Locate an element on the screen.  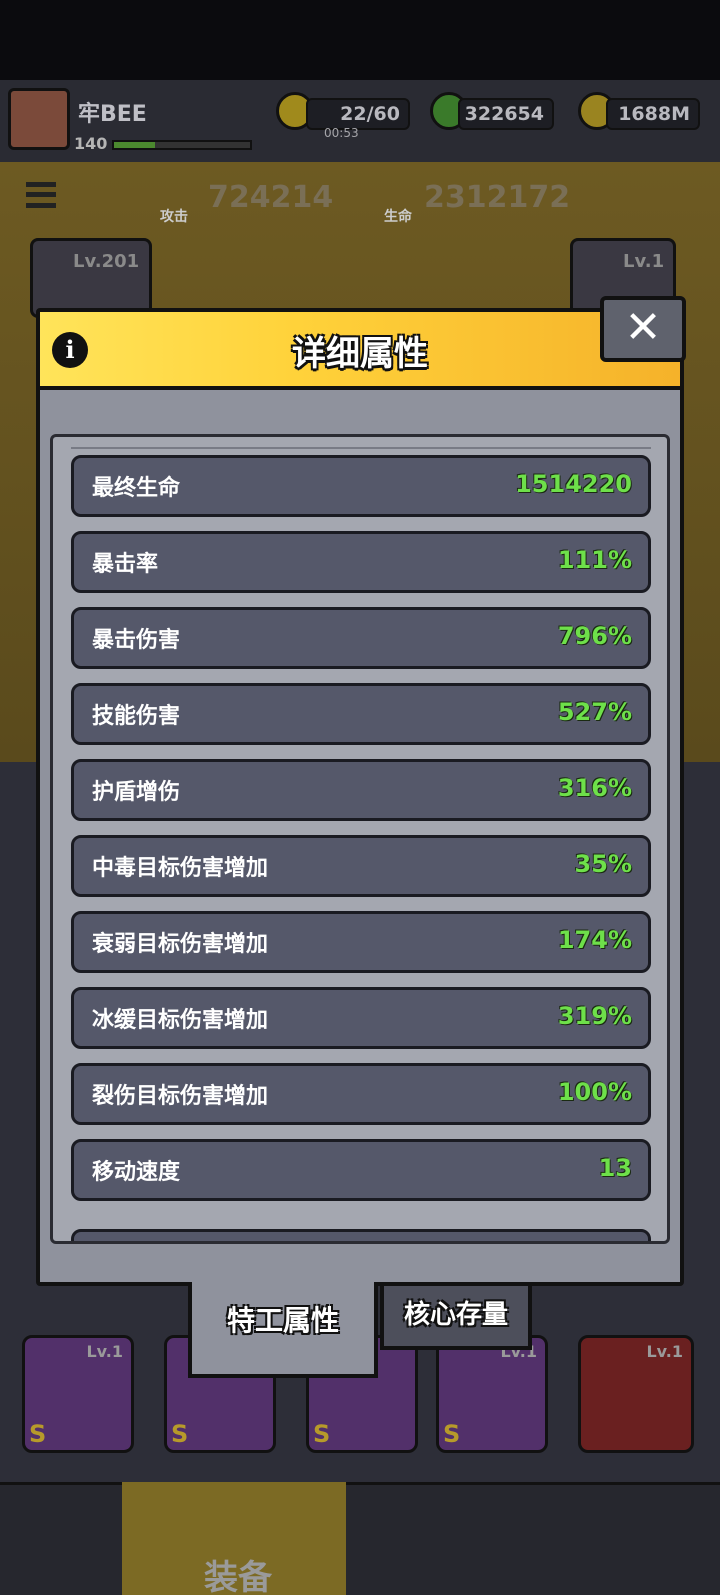
gem-counter: 322654 is located at coordinates (506, 114).